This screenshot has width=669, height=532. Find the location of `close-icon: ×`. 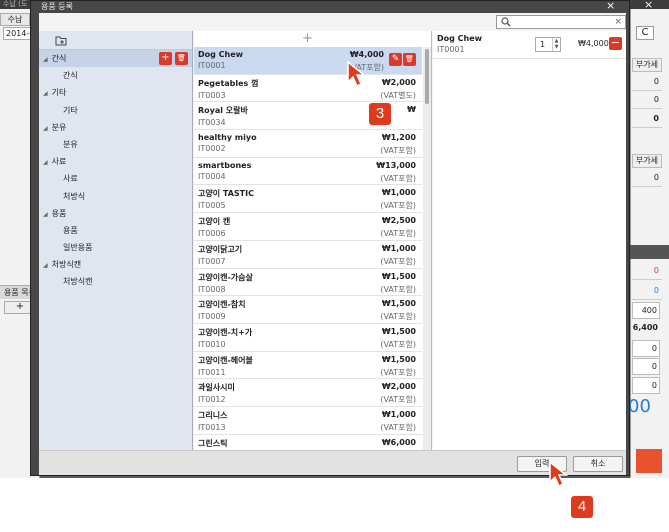

close-icon: × is located at coordinates (610, 6).